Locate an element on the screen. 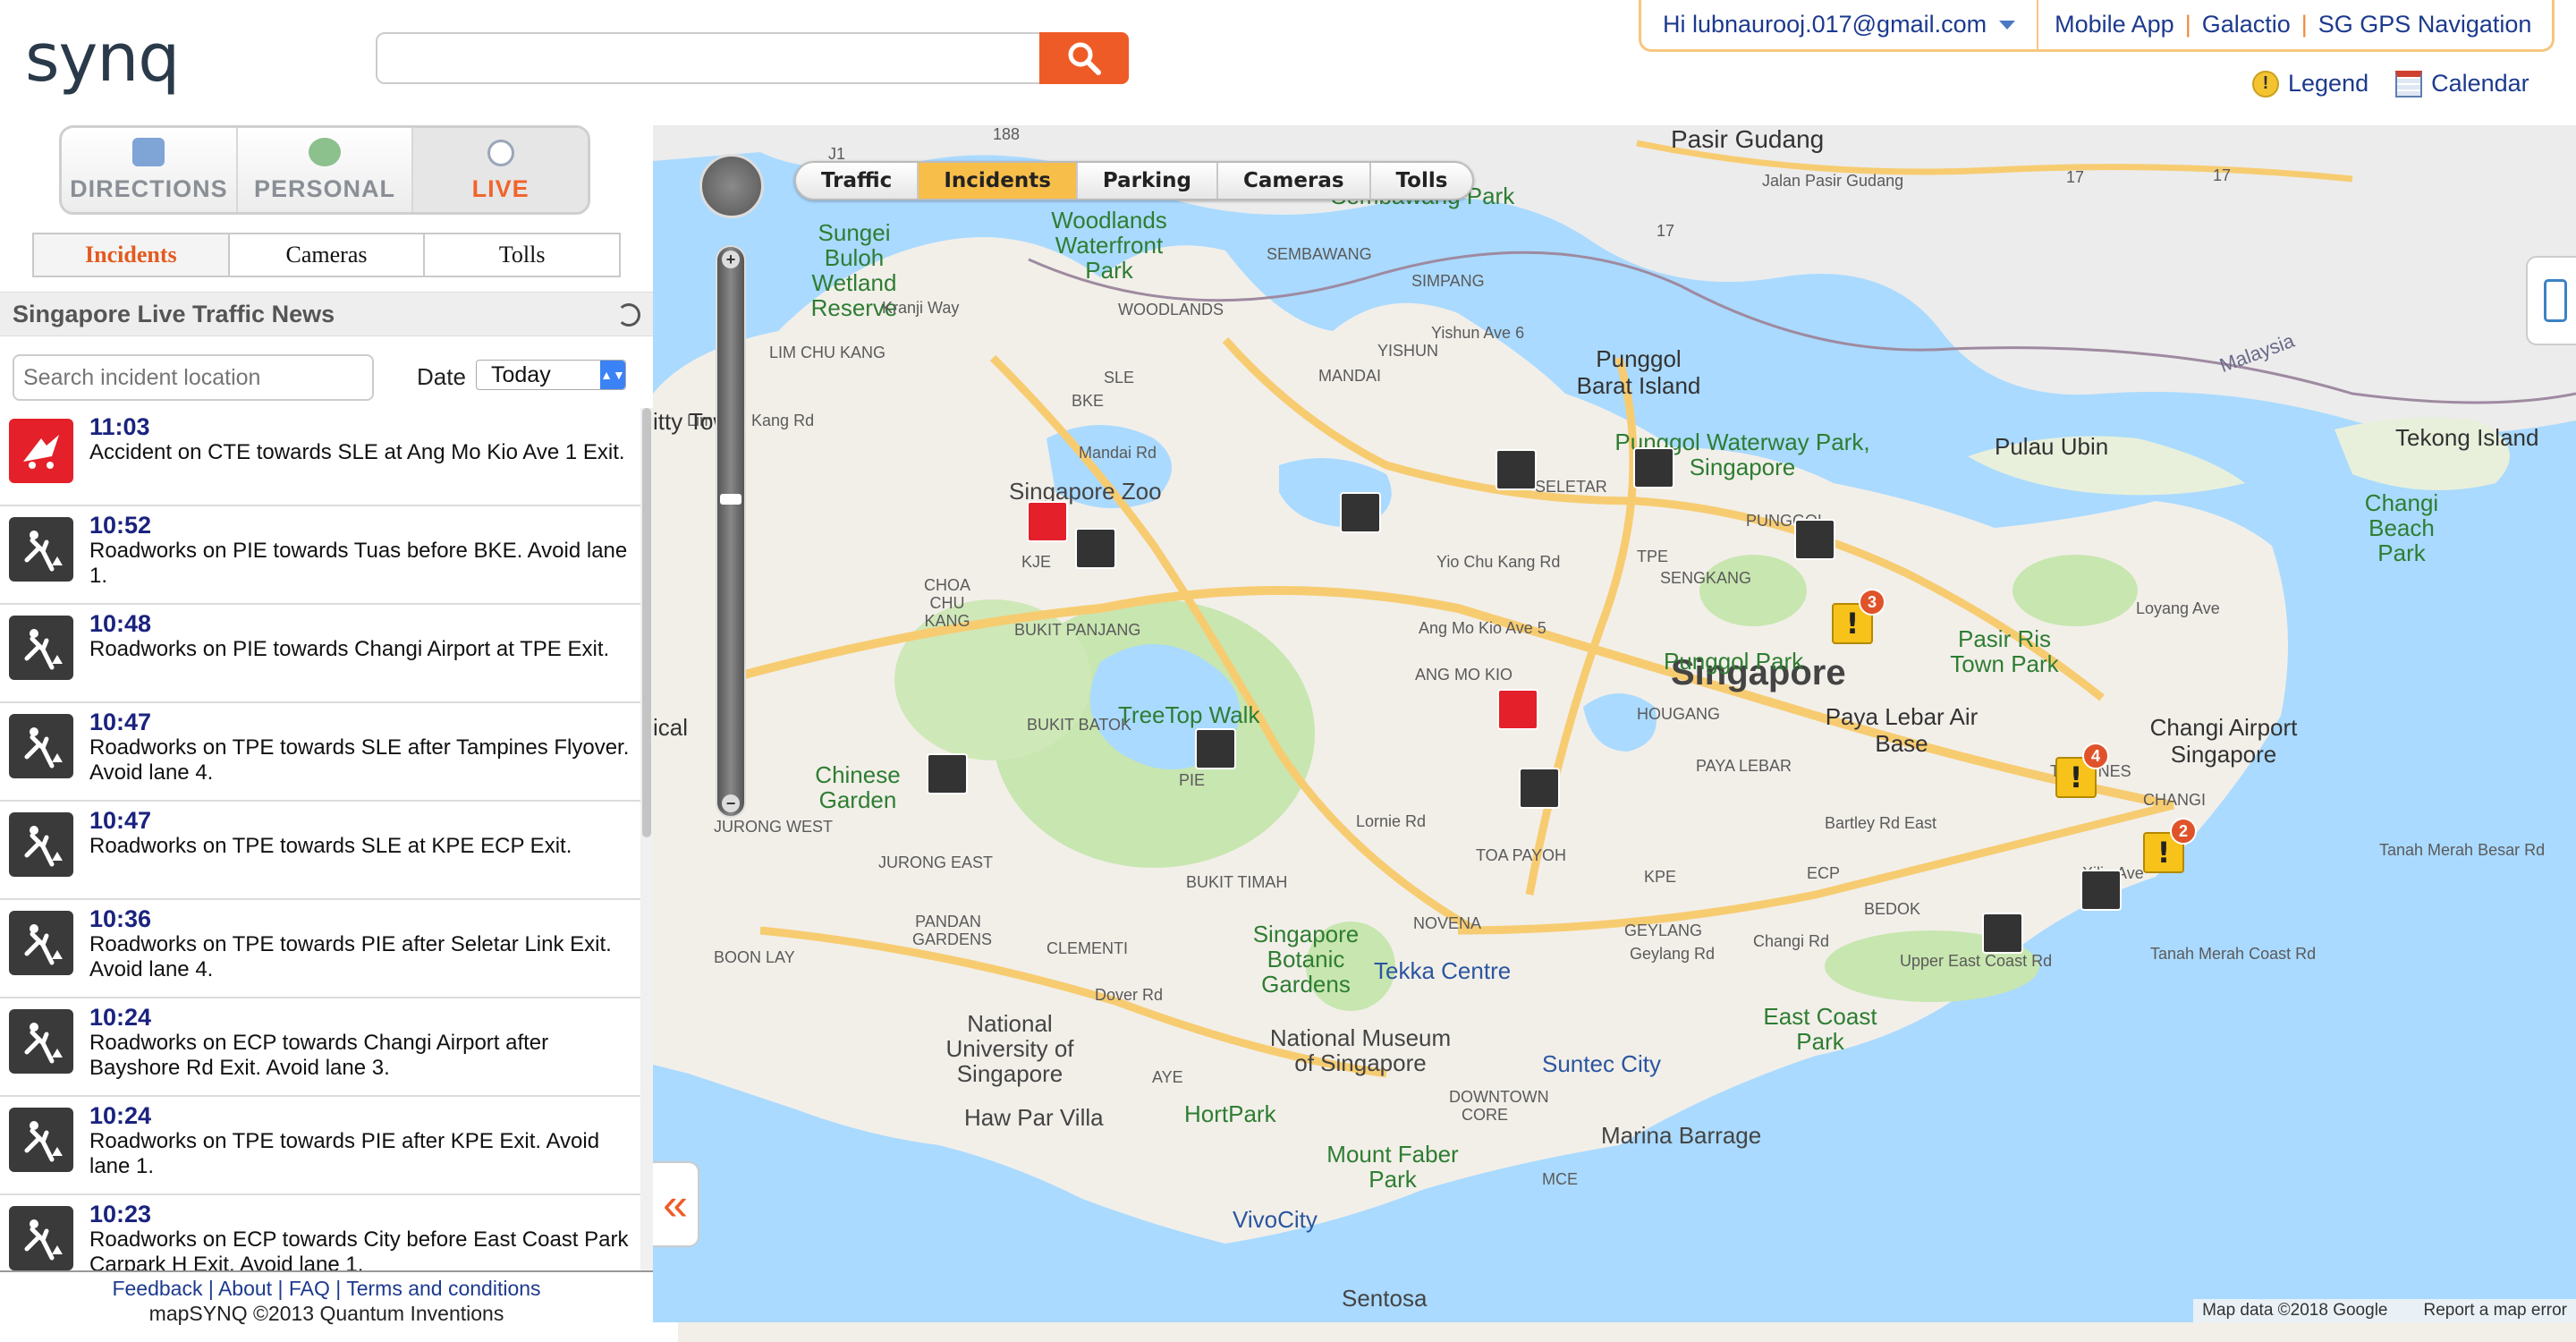 The width and height of the screenshot is (2576, 1342). user-icon is located at coordinates (325, 152).